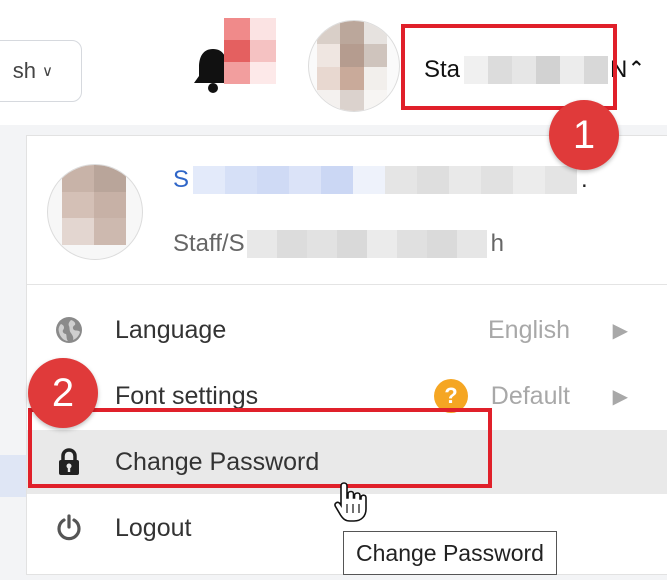 Image resolution: width=667 pixels, height=580 pixels. I want to click on profile-name-end: ., so click(584, 179).